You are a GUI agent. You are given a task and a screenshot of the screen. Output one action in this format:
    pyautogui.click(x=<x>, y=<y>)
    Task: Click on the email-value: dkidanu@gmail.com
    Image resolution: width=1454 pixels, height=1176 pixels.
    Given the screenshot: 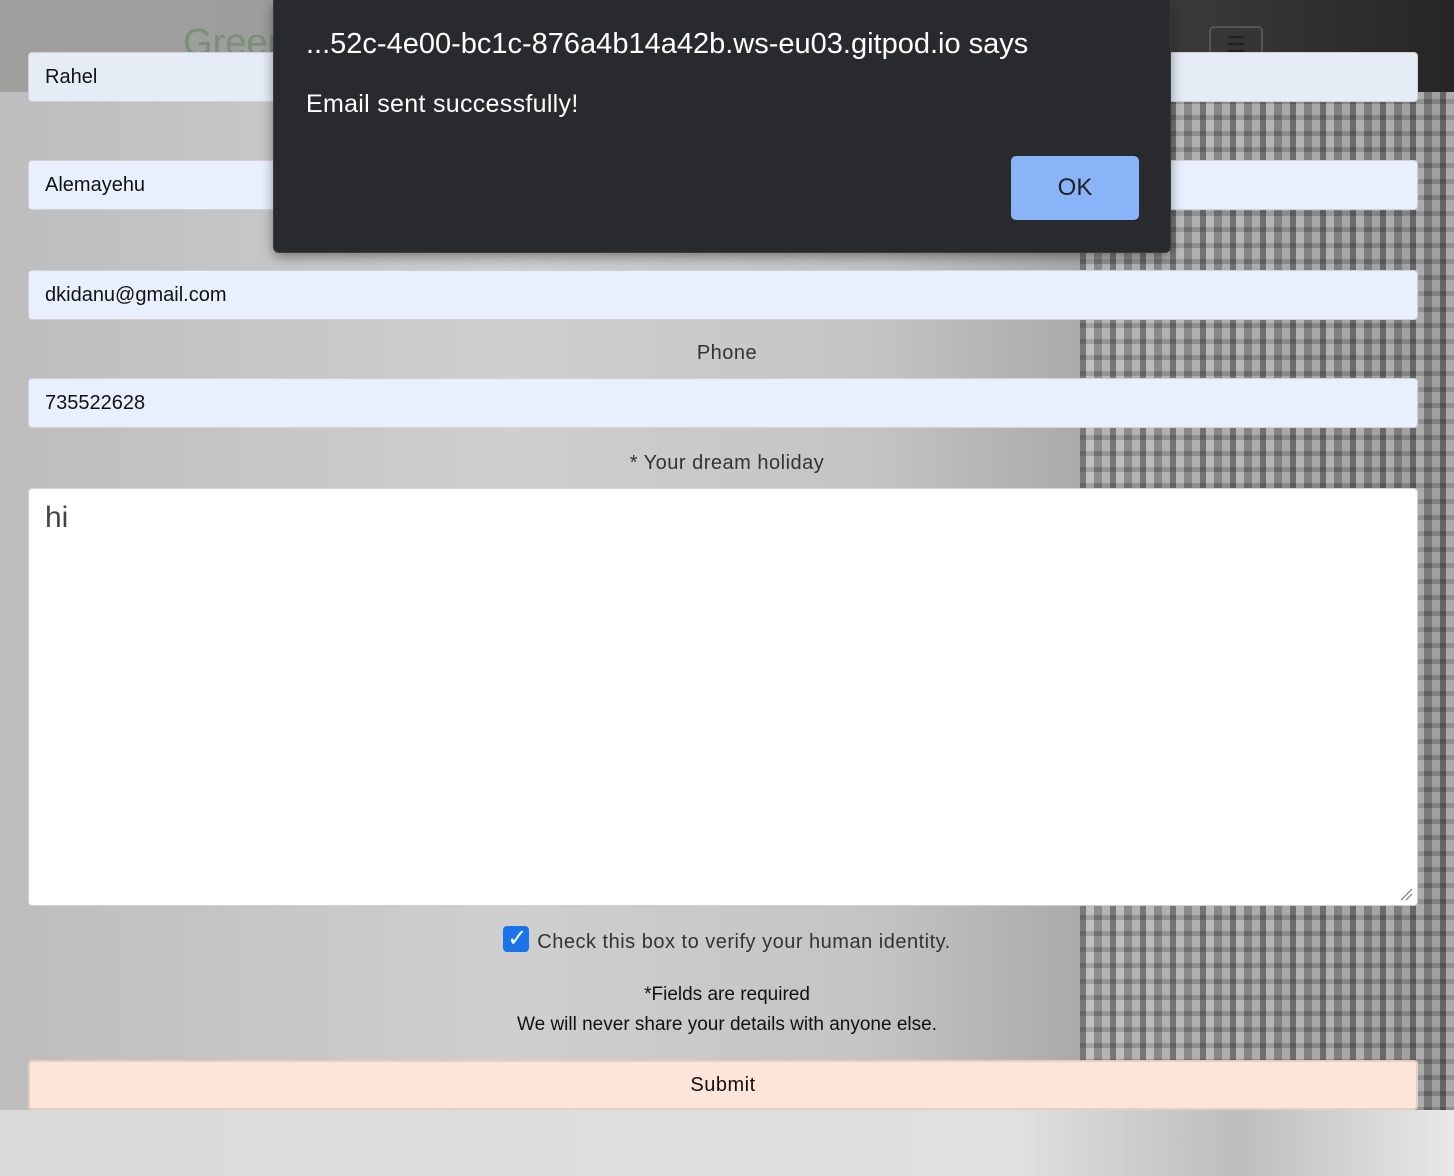 What is the action you would take?
    pyautogui.click(x=136, y=294)
    